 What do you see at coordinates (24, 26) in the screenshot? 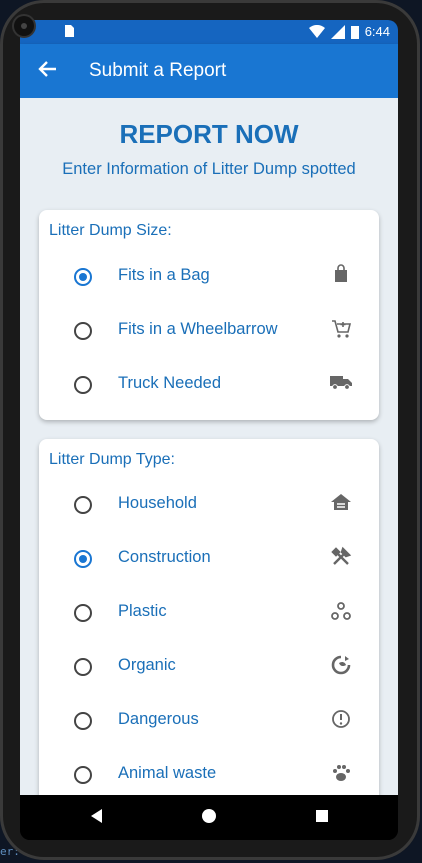
I see `front-camera` at bounding box center [24, 26].